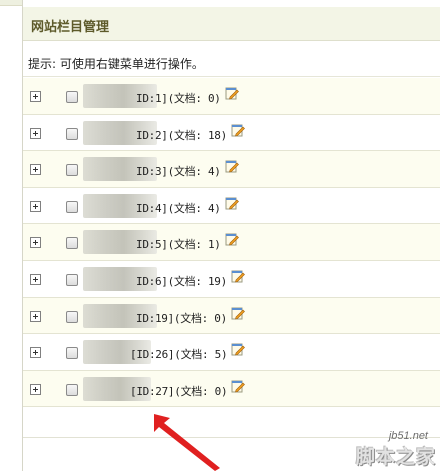 The image size is (440, 471). What do you see at coordinates (181, 135) in the screenshot?
I see `category-id-label: ID:2](文档: 18)` at bounding box center [181, 135].